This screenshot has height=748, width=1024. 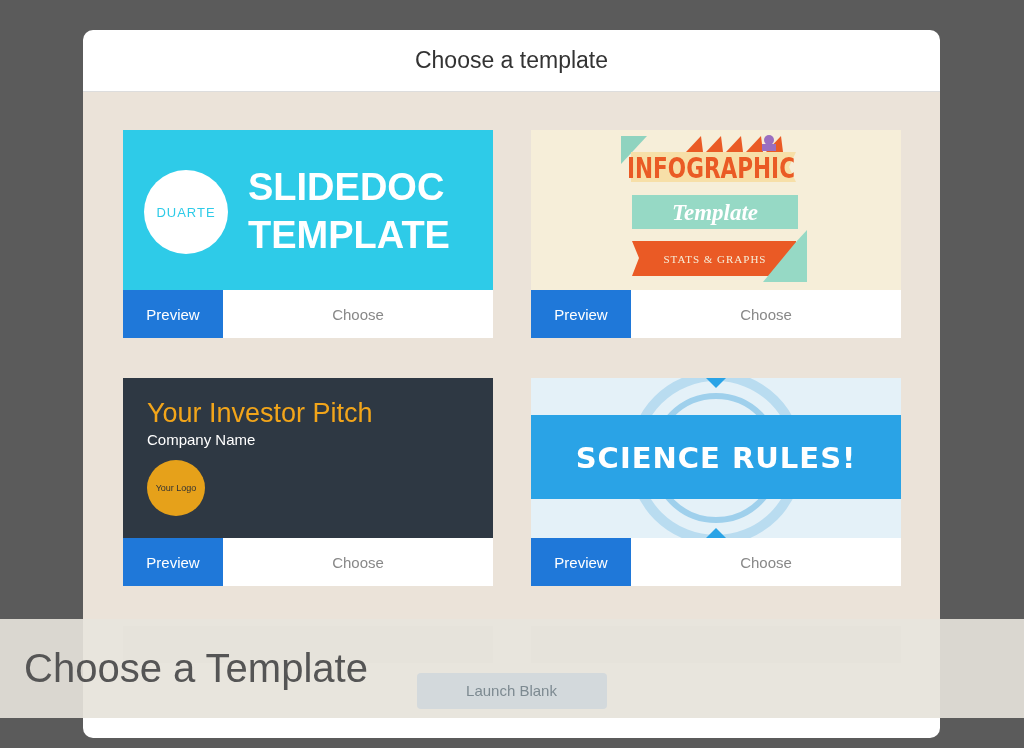 I want to click on dialog-title: Choose a template, so click(x=511, y=60).